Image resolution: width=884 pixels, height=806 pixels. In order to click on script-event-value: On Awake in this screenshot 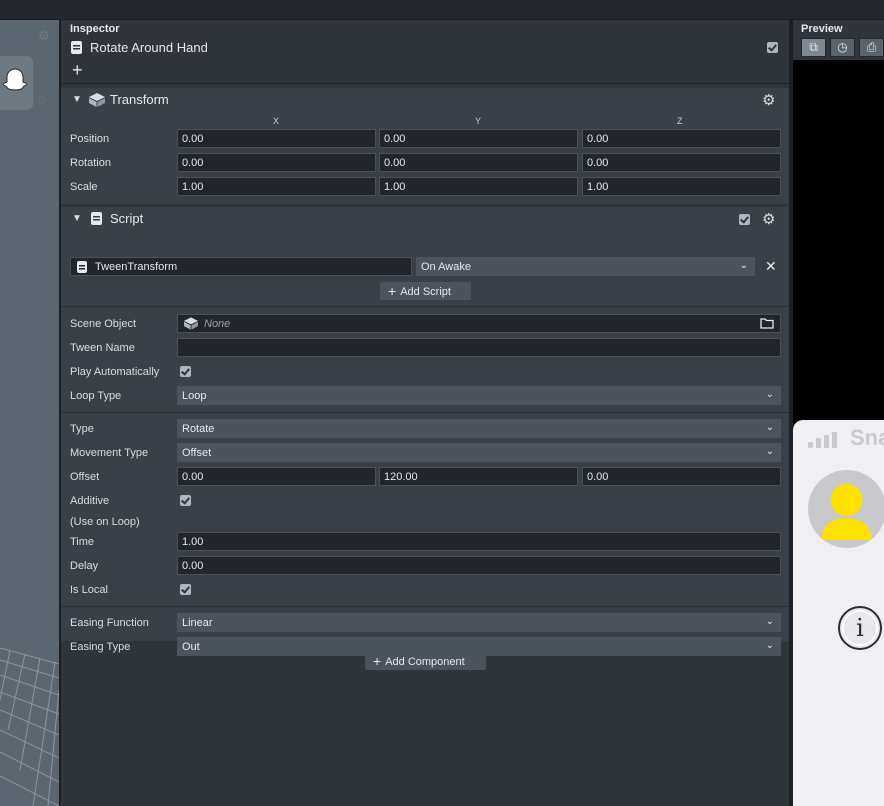, I will do `click(446, 267)`.